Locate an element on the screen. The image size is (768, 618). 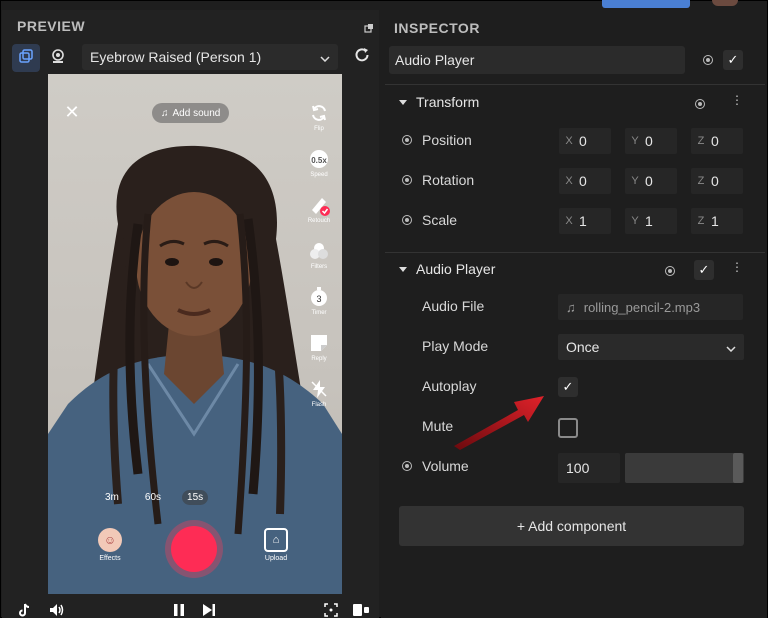
webcam-mode-button is located at coordinates (58, 58).